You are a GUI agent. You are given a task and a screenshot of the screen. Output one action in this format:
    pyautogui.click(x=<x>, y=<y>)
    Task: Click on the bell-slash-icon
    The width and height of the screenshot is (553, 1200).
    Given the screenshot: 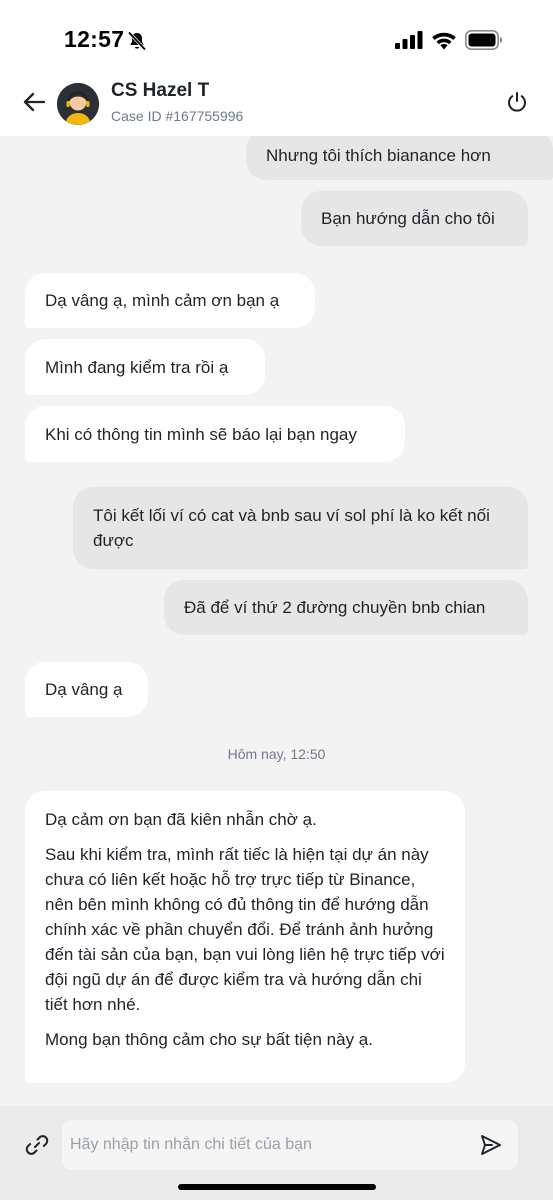 What is the action you would take?
    pyautogui.click(x=137, y=41)
    